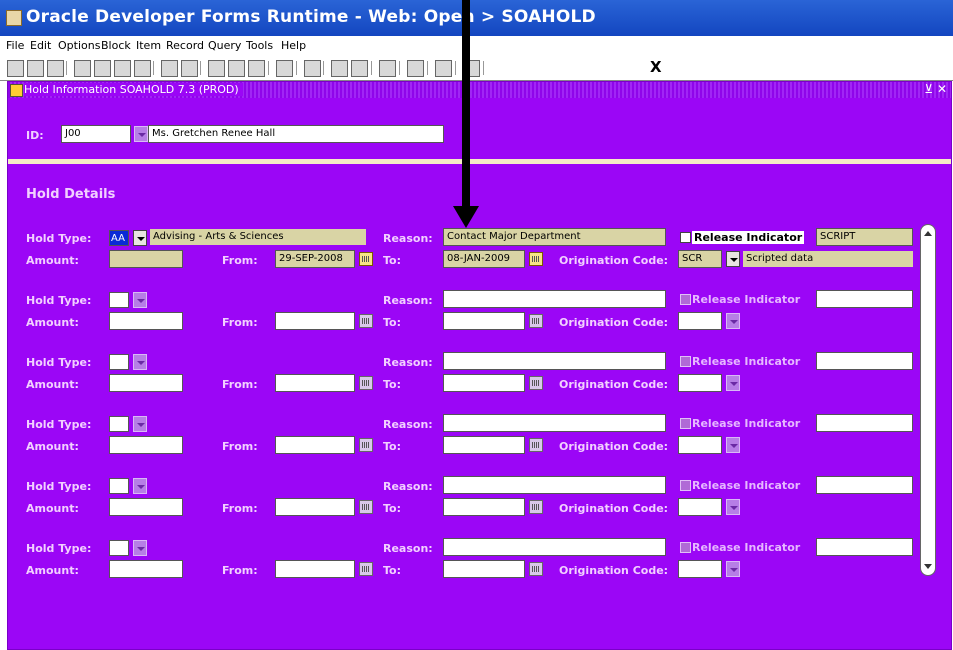  I want to click on save-icon, so click(15, 68).